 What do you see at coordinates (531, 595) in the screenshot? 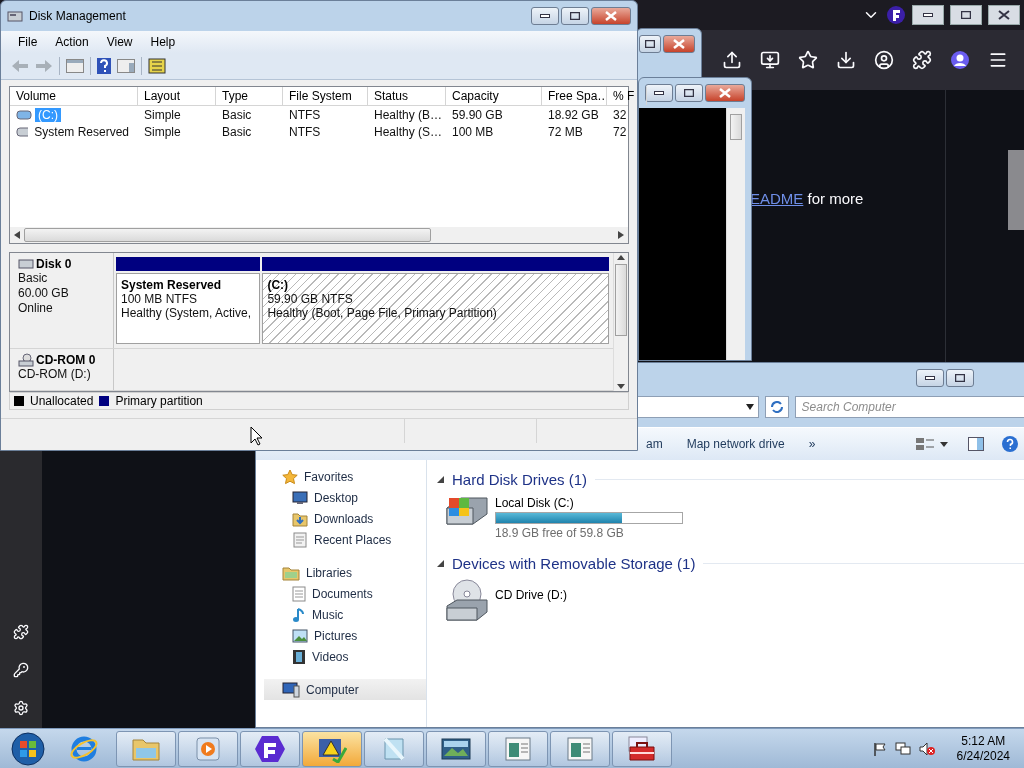
I see `drive-name: CD Drive (D:)` at bounding box center [531, 595].